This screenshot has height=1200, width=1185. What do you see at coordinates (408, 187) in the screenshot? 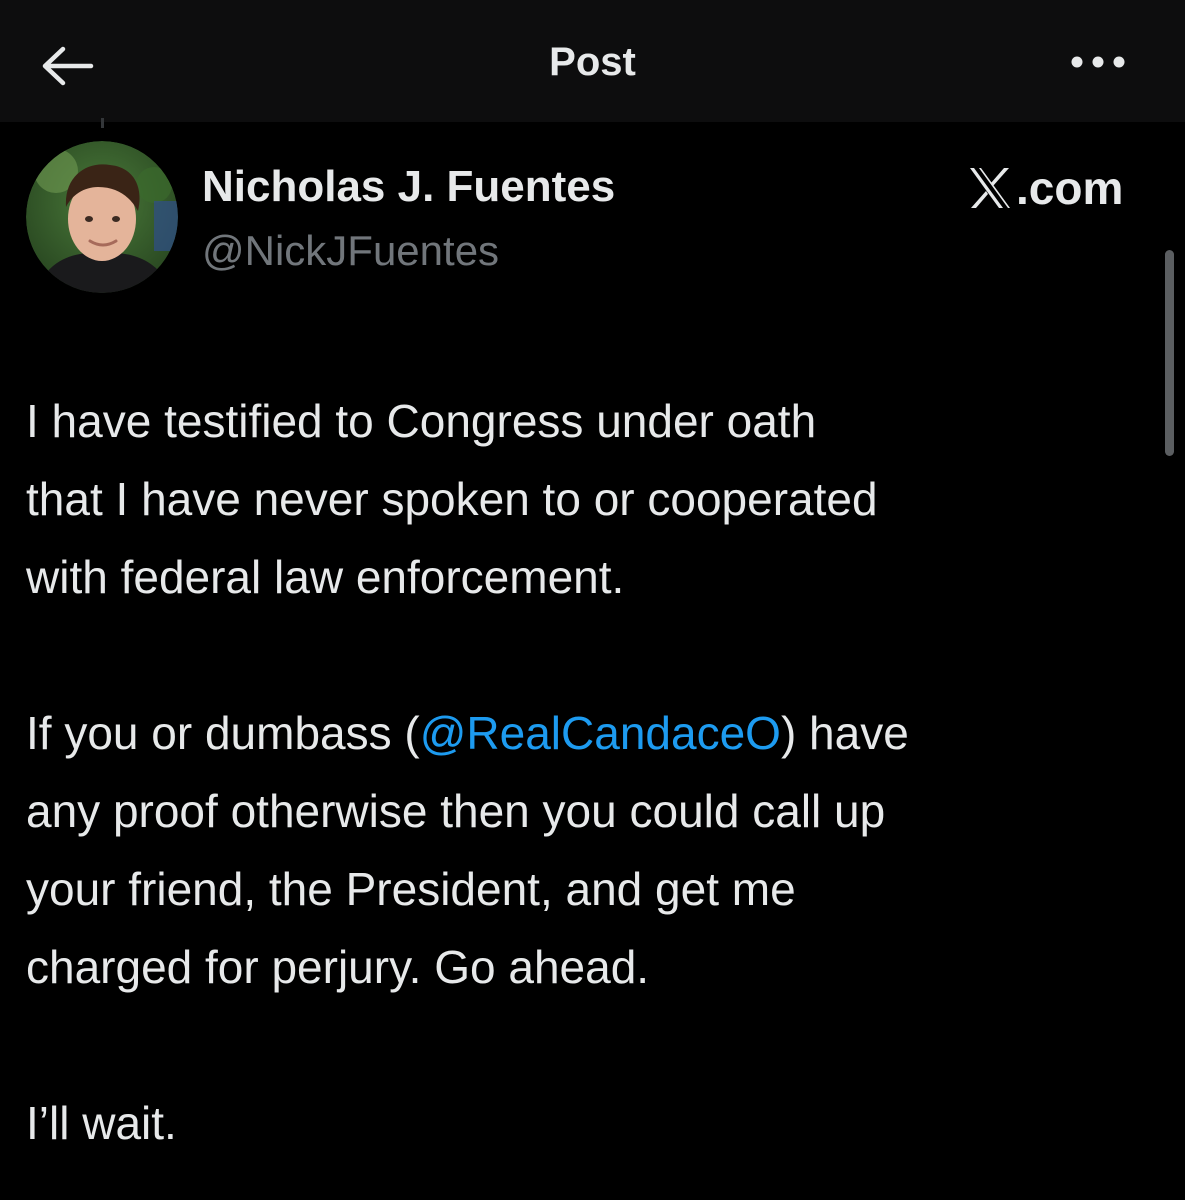
I see `author-name: Nicholas J. Fuentes` at bounding box center [408, 187].